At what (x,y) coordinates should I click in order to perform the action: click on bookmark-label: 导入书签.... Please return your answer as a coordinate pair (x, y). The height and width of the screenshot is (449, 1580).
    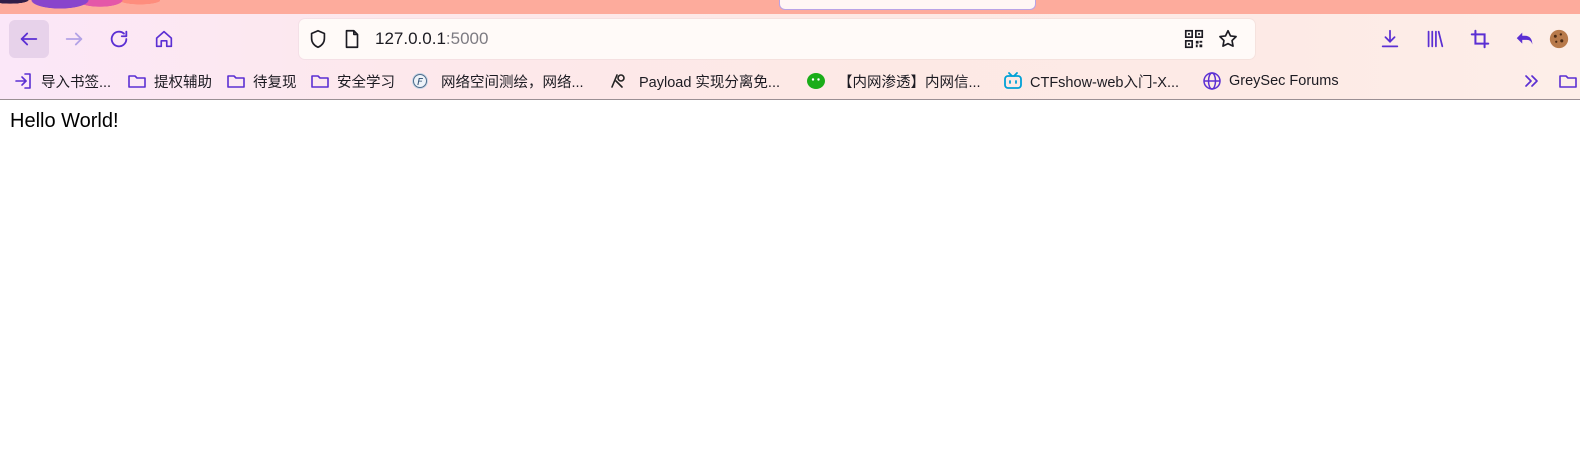
    Looking at the image, I should click on (76, 82).